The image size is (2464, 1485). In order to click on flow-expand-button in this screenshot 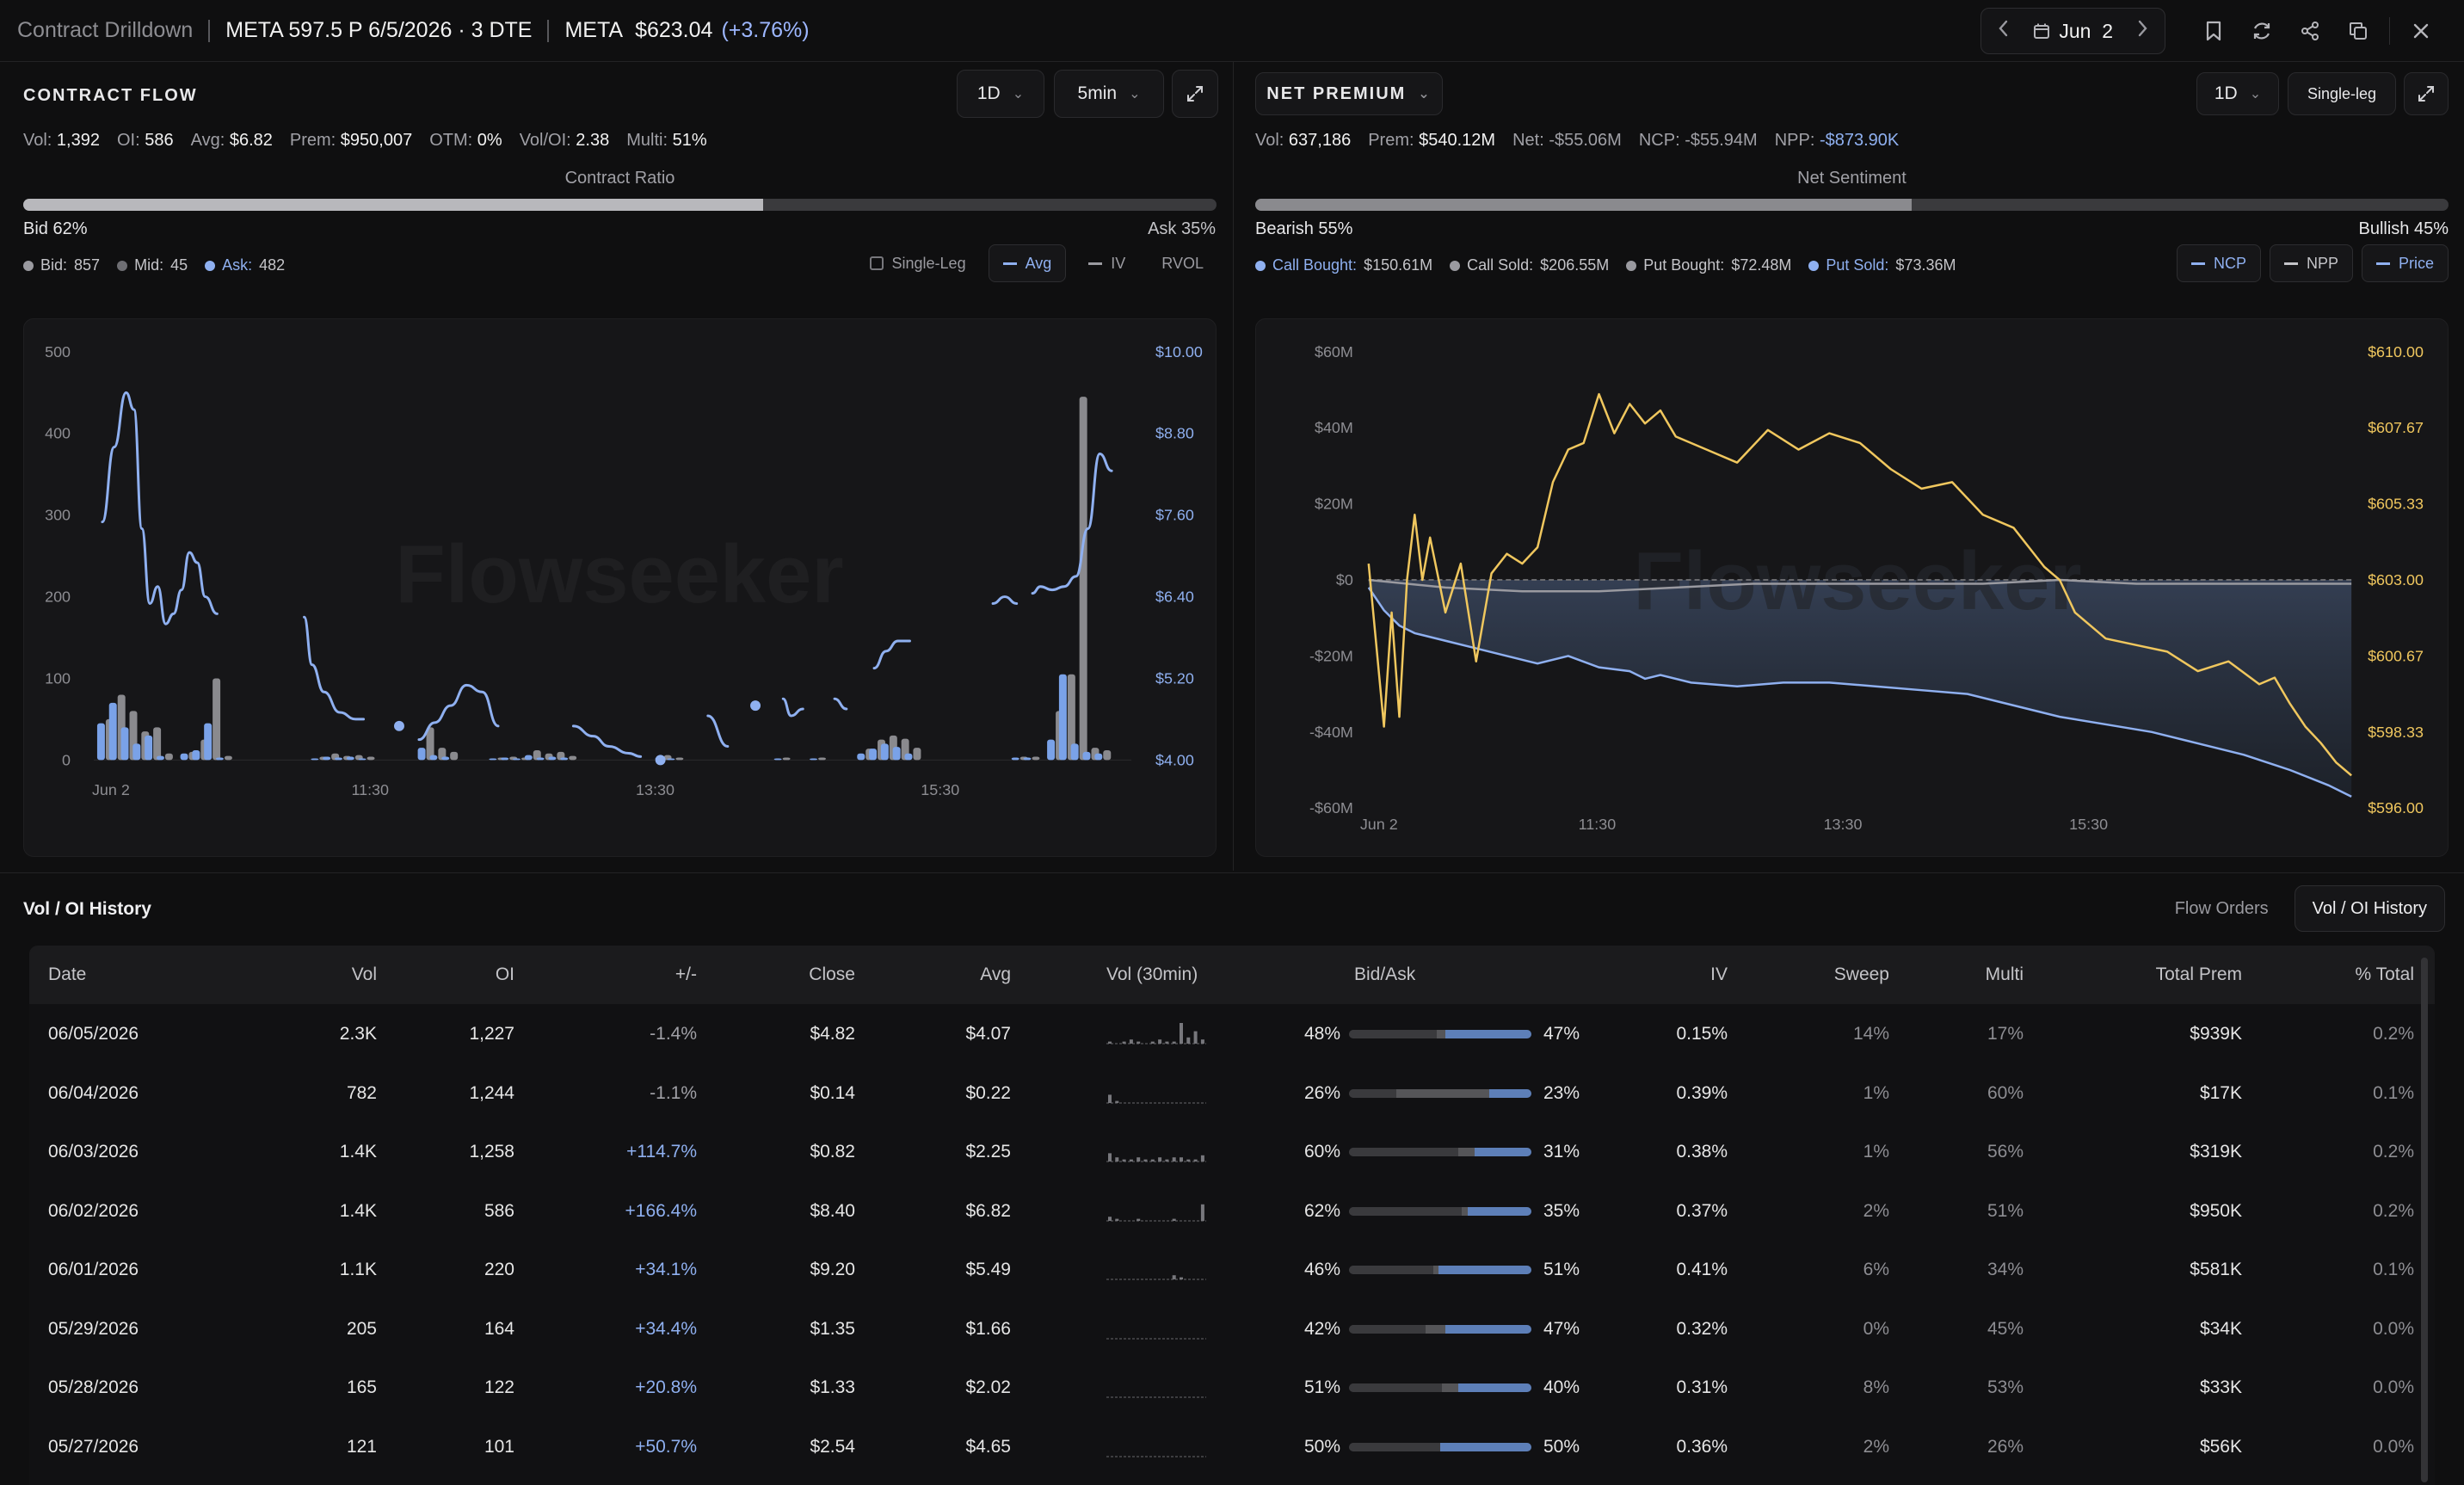, I will do `click(1195, 94)`.